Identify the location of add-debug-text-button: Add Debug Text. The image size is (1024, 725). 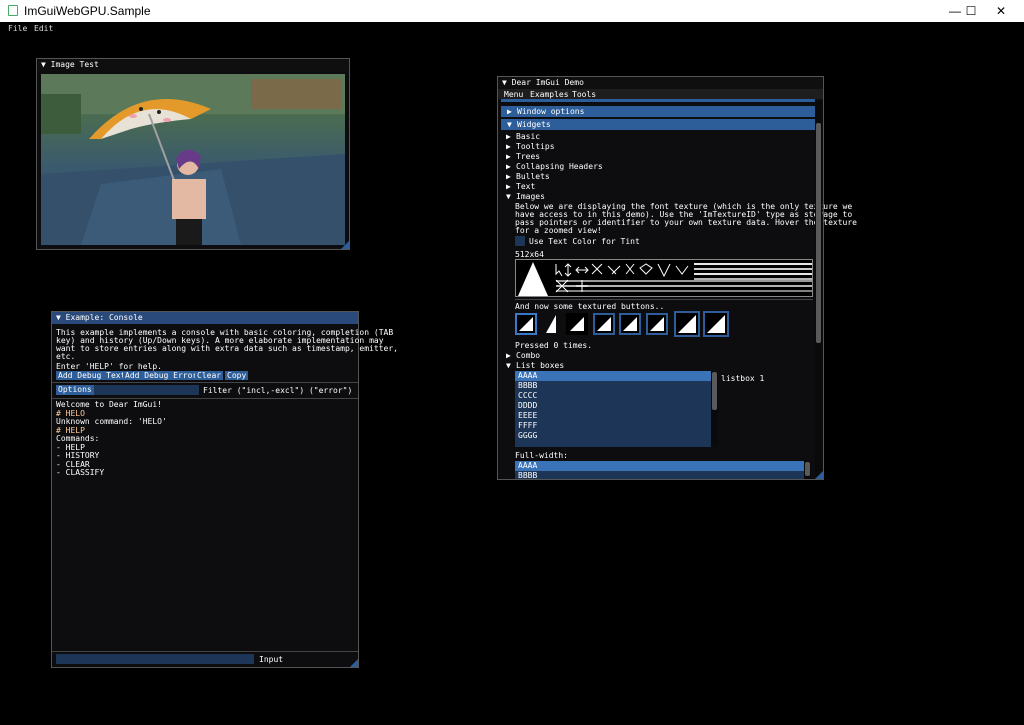
(92, 375).